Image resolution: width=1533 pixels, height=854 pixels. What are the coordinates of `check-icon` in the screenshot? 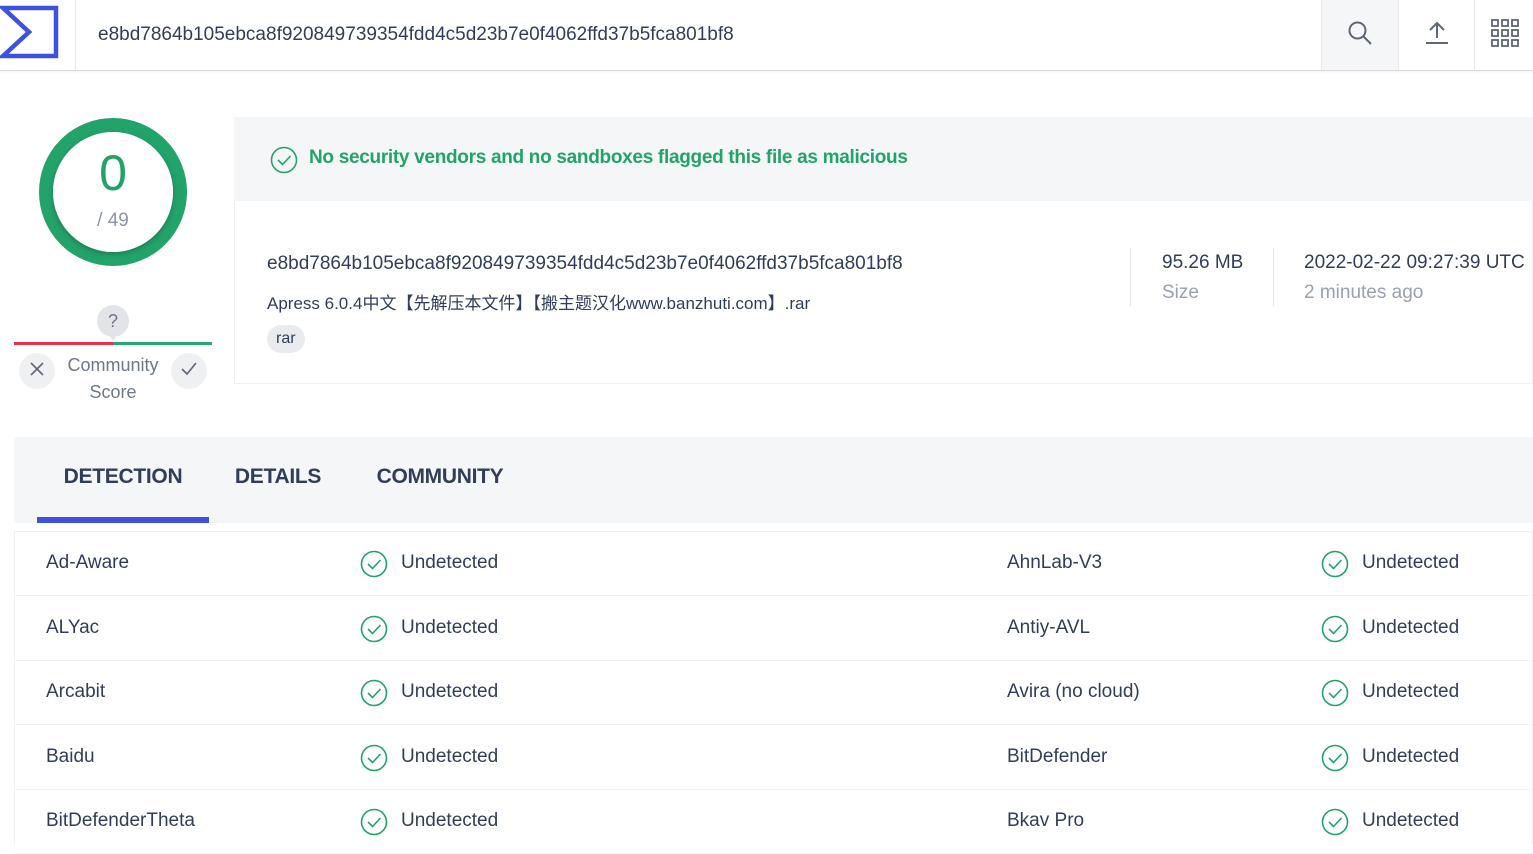 It's located at (189, 371).